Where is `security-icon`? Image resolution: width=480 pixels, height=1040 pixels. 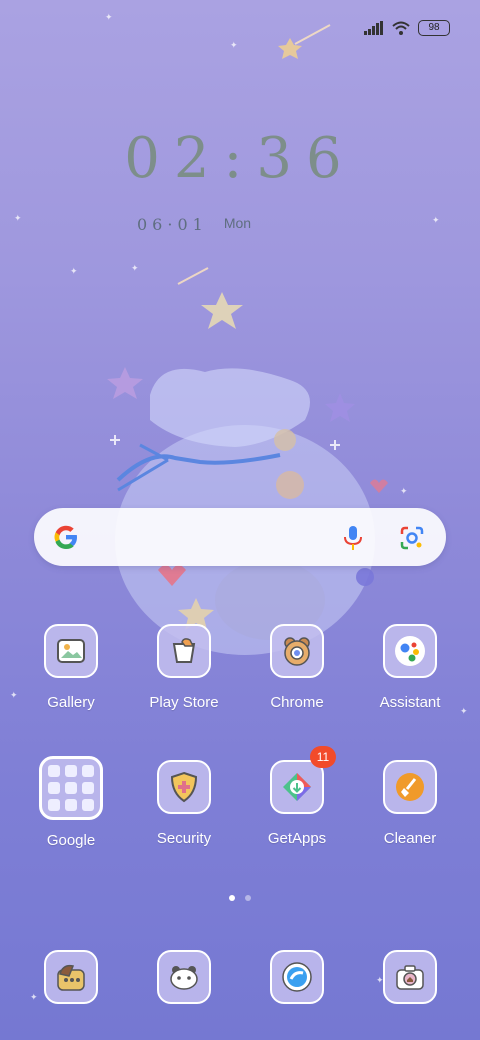 security-icon is located at coordinates (184, 787).